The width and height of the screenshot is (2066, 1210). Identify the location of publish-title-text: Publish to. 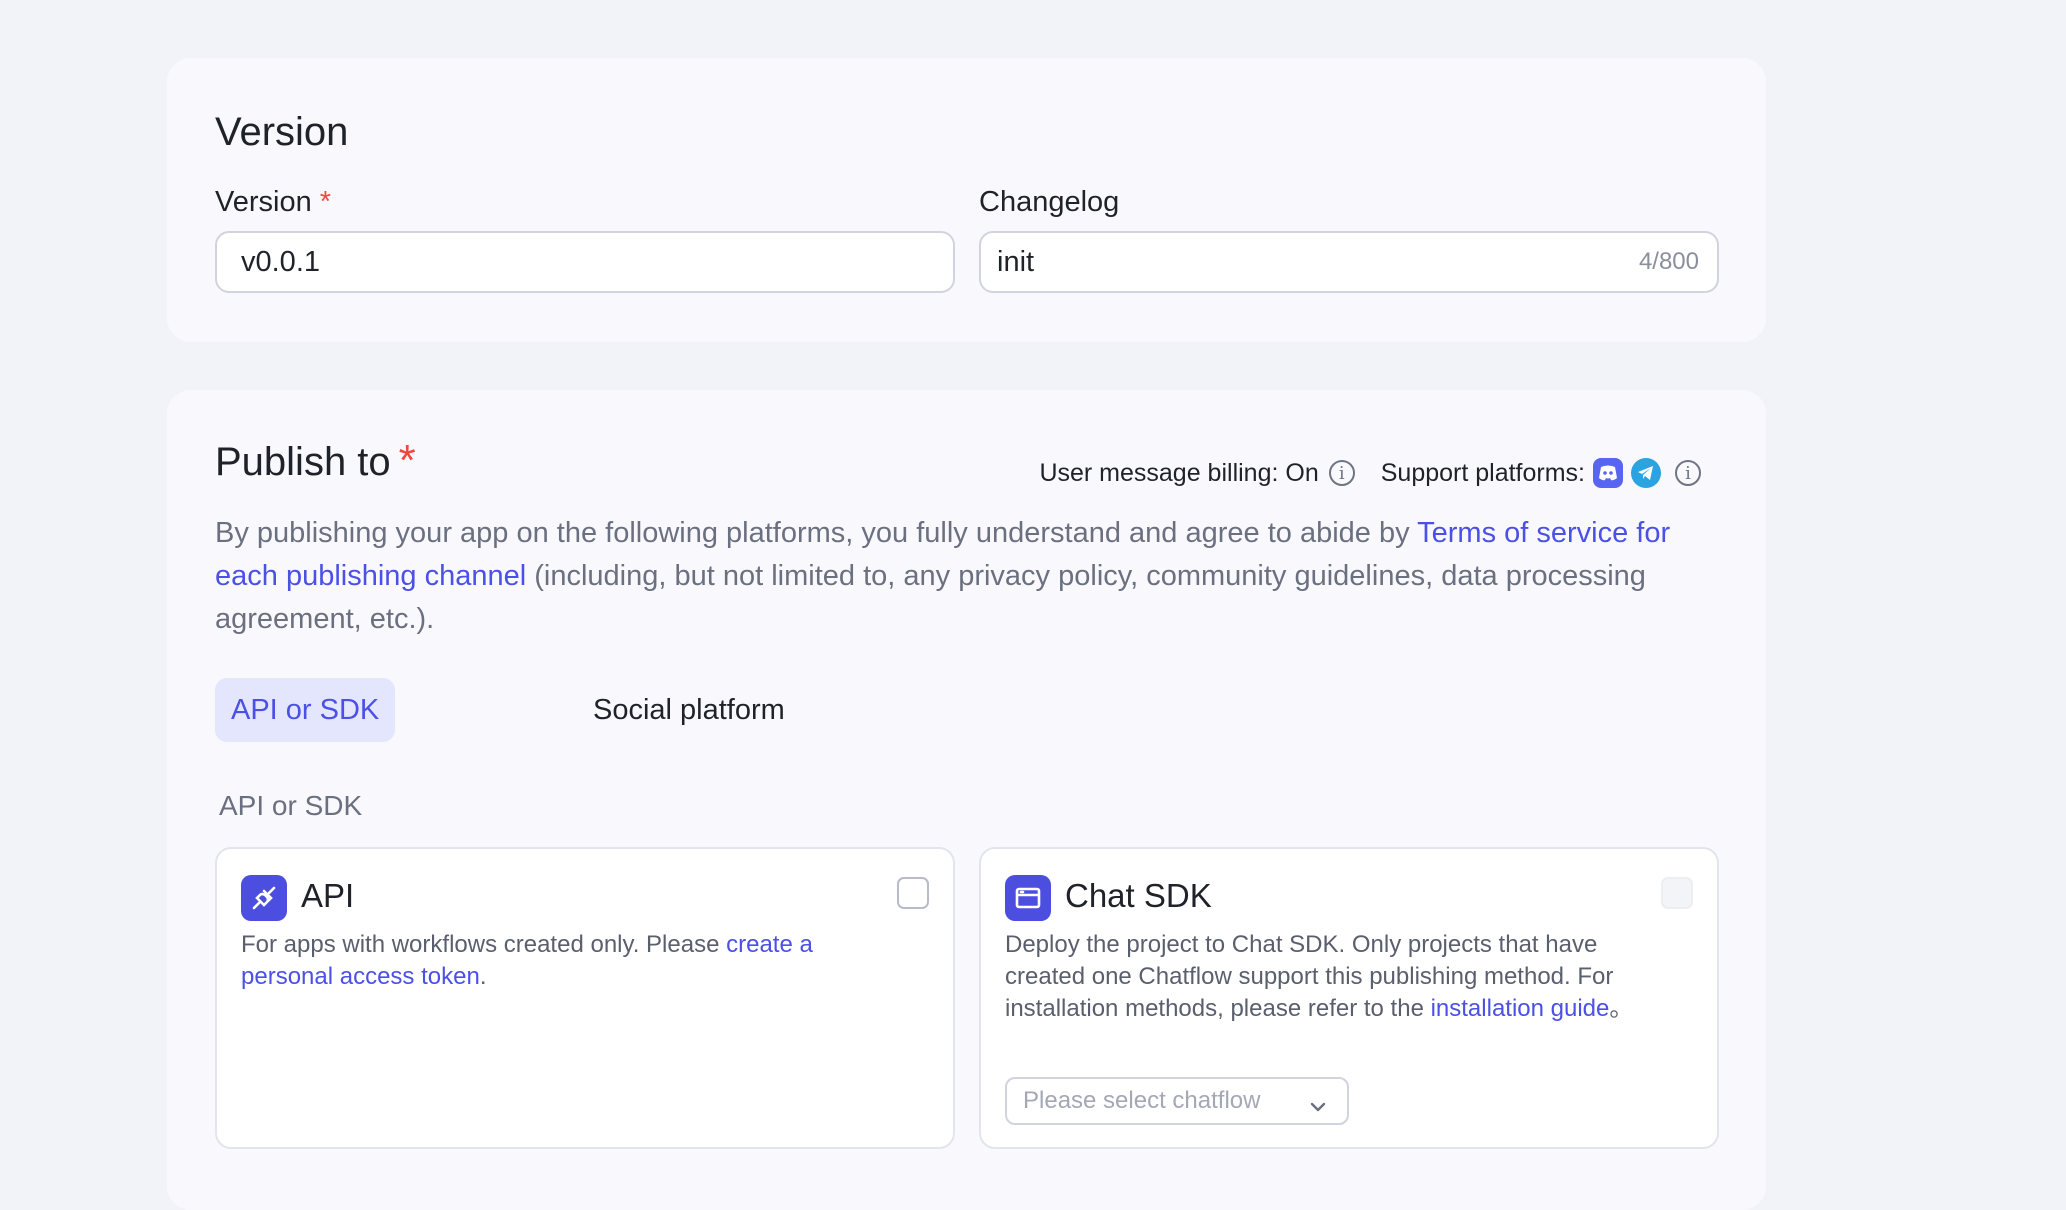
(303, 462).